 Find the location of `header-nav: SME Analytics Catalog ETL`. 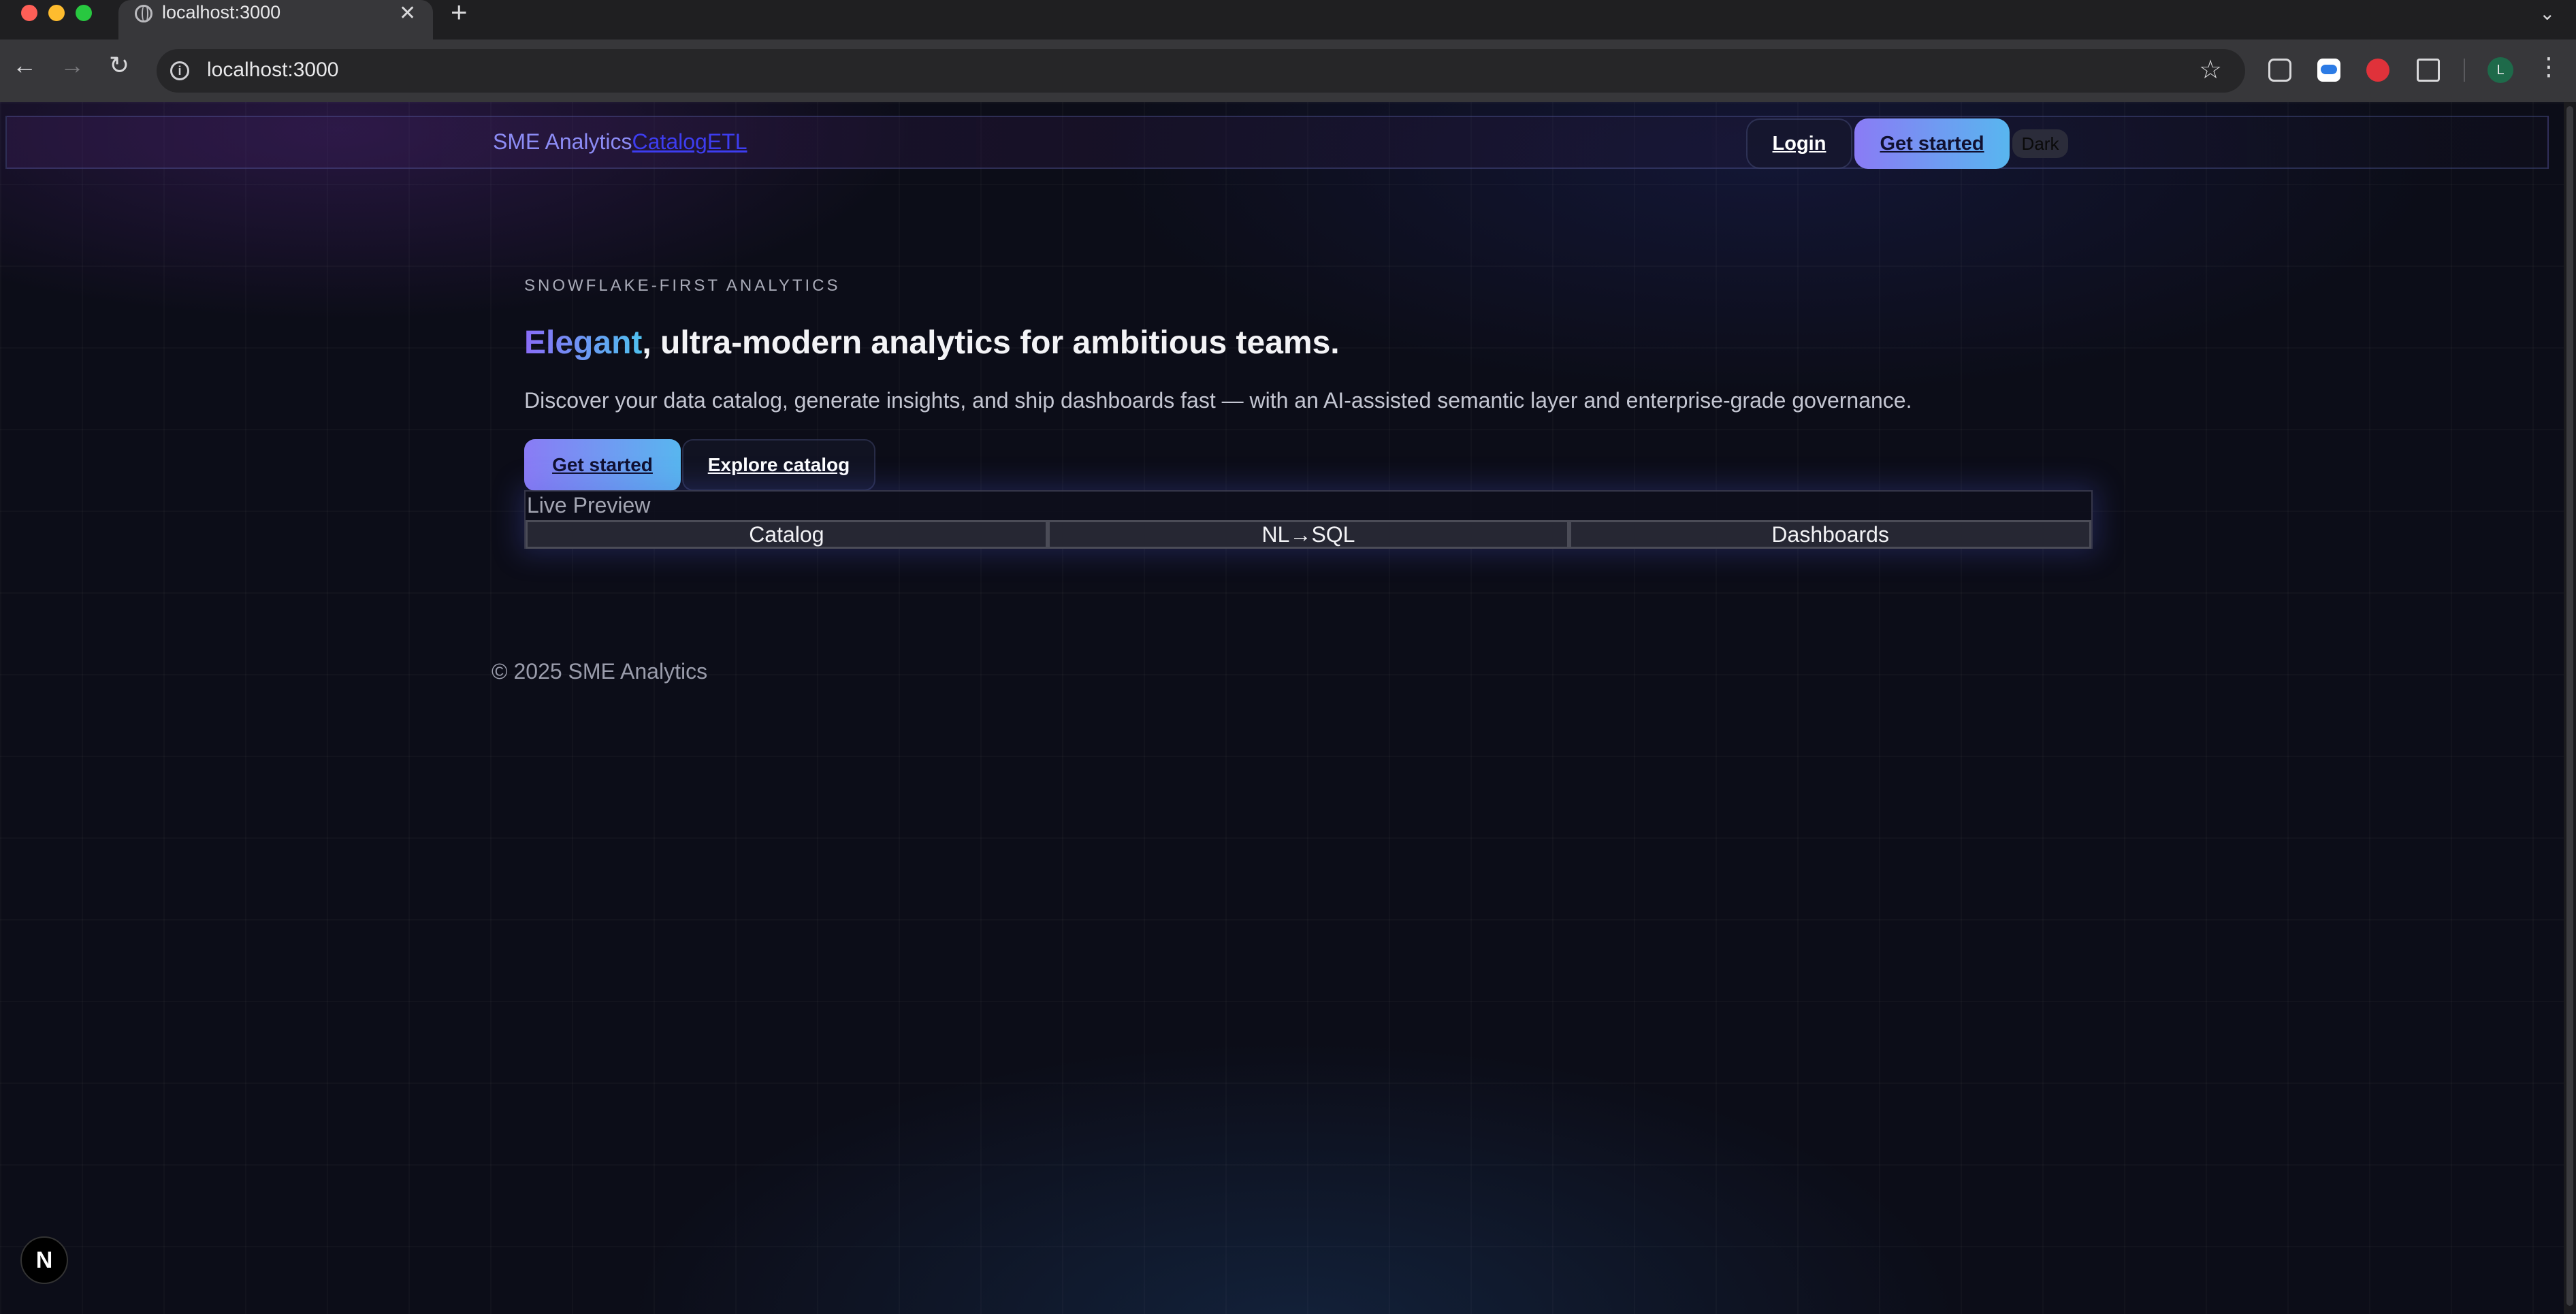

header-nav: SME Analytics Catalog ETL is located at coordinates (620, 142).